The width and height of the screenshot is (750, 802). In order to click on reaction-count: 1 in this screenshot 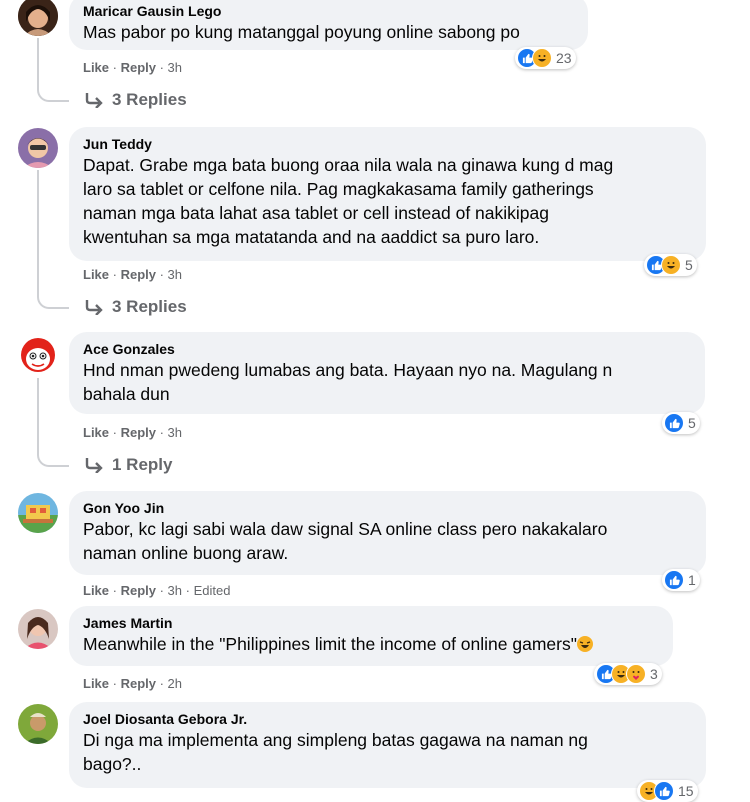, I will do `click(692, 580)`.